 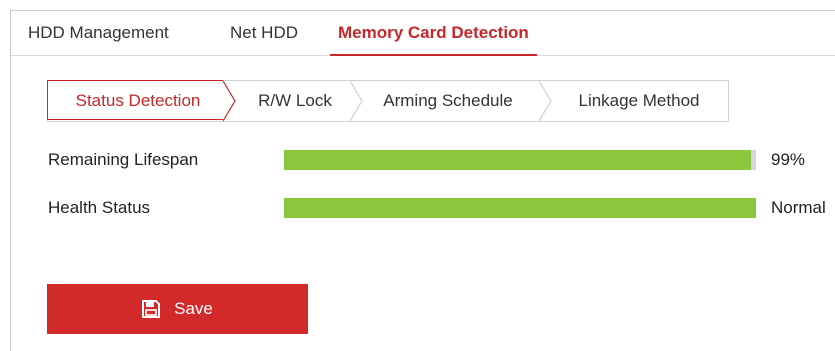 I want to click on save-button: Save, so click(x=177, y=309).